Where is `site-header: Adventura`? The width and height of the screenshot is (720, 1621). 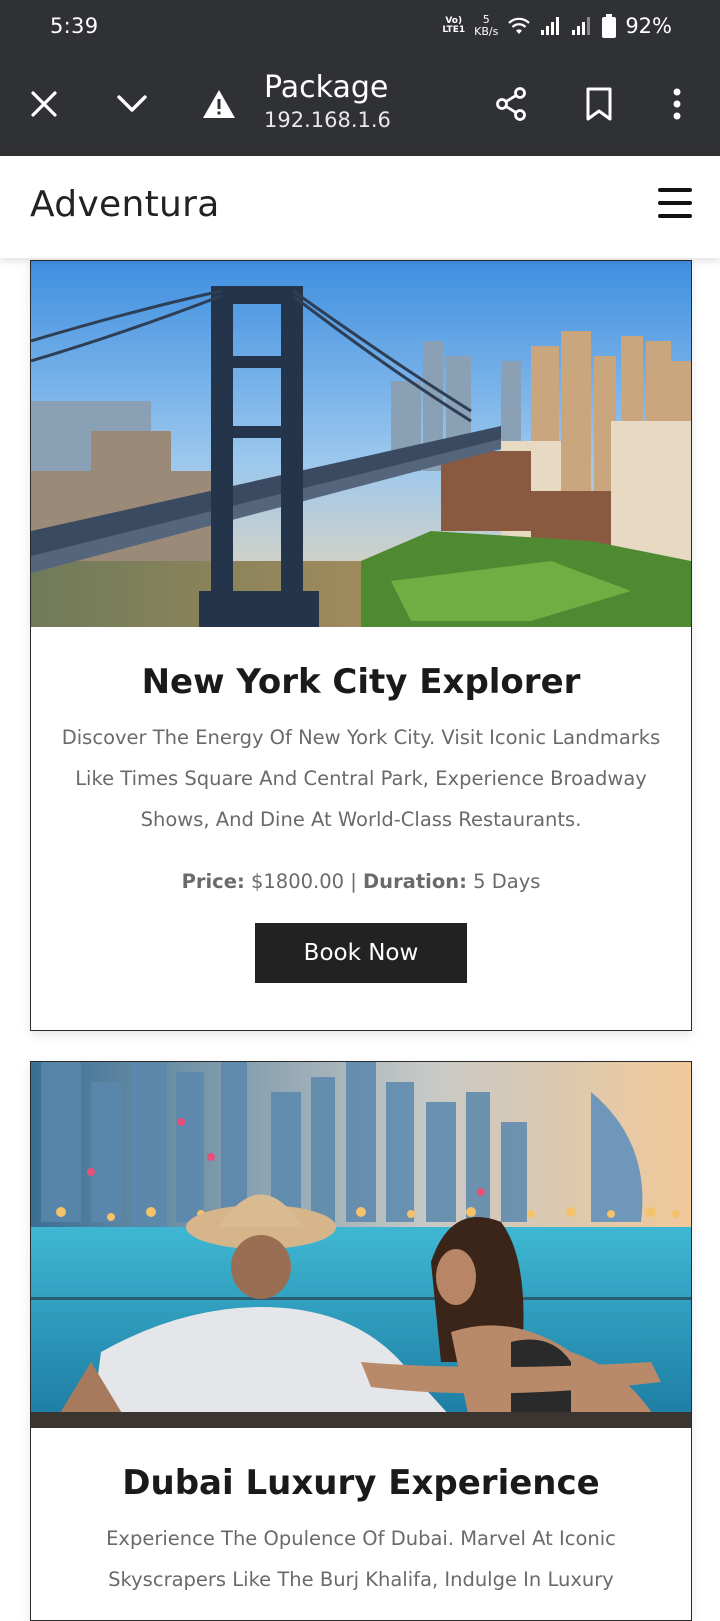
site-header: Adventura is located at coordinates (360, 207).